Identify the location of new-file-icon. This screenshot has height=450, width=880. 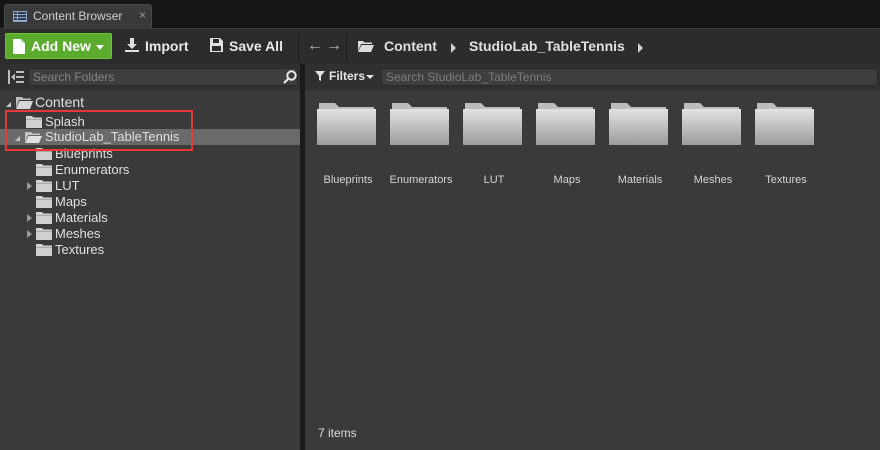
(19, 46).